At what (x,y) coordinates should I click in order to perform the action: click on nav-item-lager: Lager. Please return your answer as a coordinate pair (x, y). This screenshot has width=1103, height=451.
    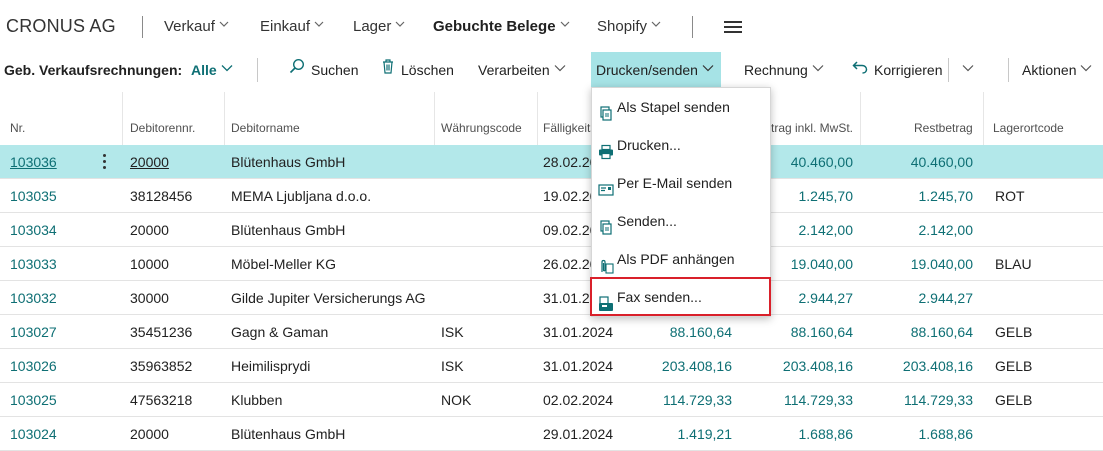
    Looking at the image, I should click on (379, 26).